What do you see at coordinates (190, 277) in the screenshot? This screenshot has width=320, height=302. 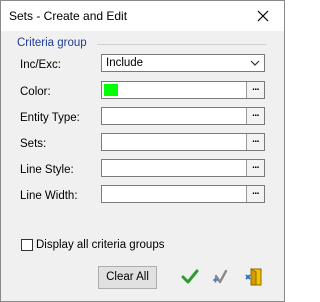 I see `checkmark-icon` at bounding box center [190, 277].